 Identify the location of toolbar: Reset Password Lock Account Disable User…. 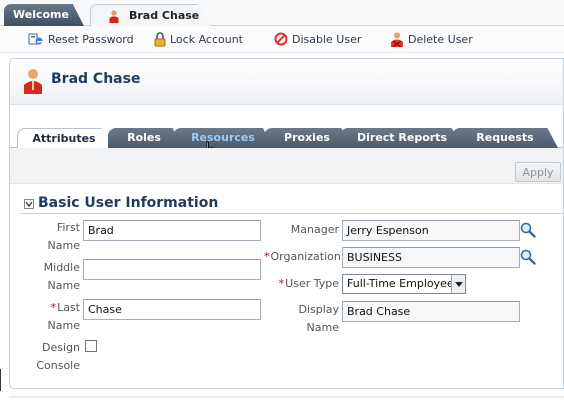
(282, 39).